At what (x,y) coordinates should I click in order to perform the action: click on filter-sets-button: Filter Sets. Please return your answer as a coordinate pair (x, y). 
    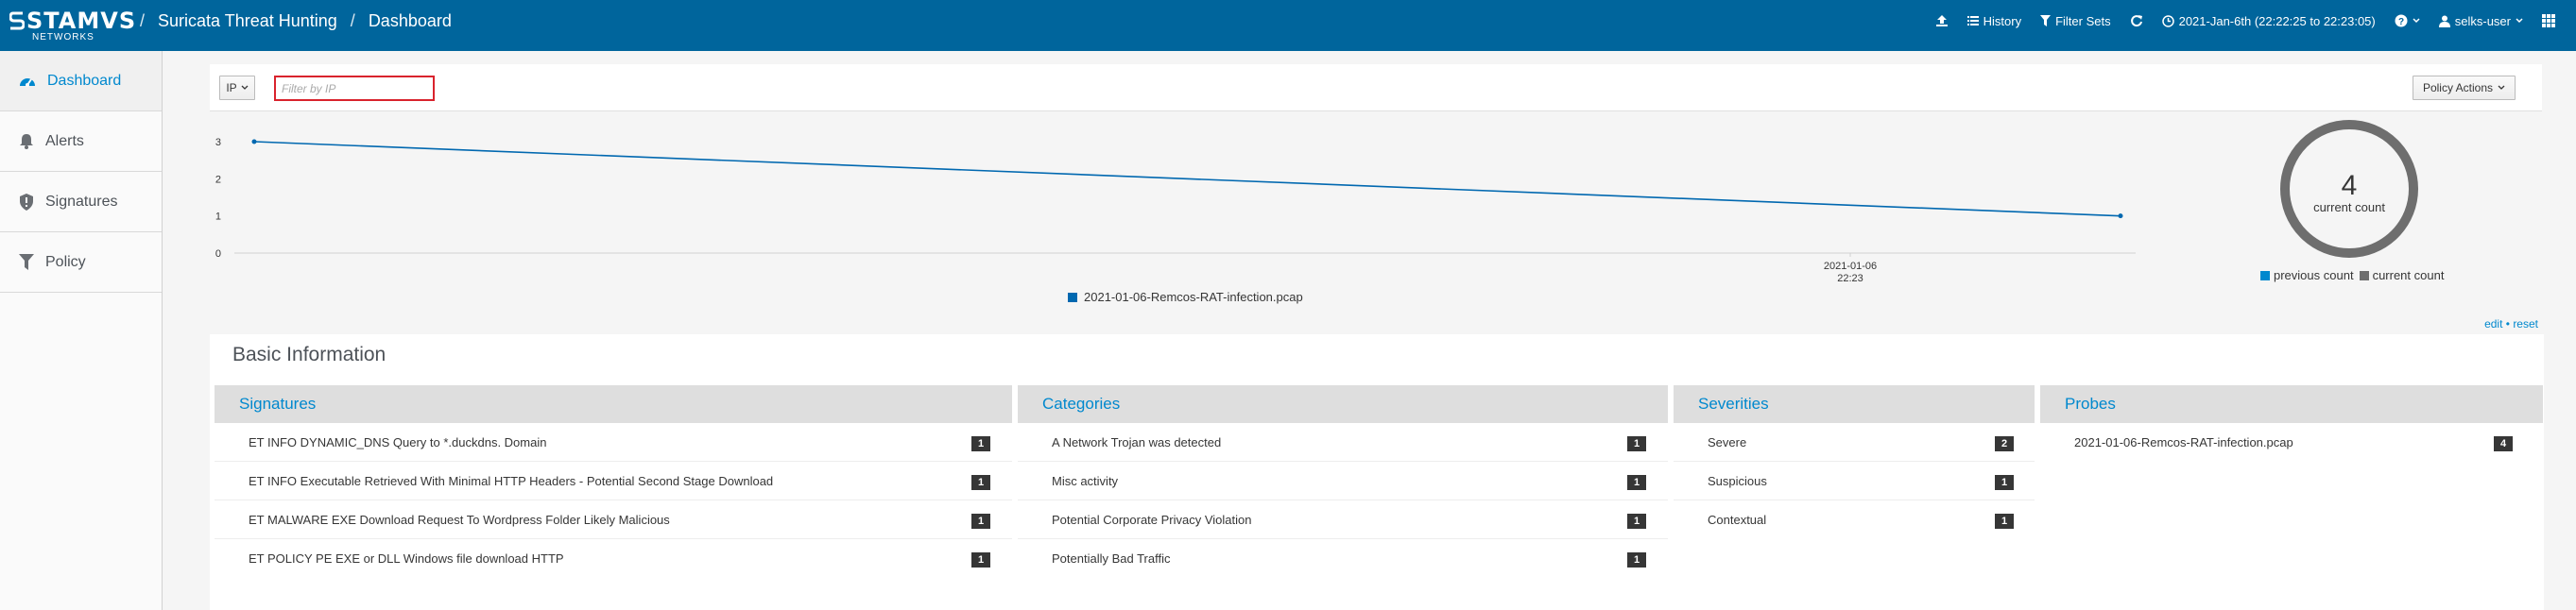
    Looking at the image, I should click on (2075, 21).